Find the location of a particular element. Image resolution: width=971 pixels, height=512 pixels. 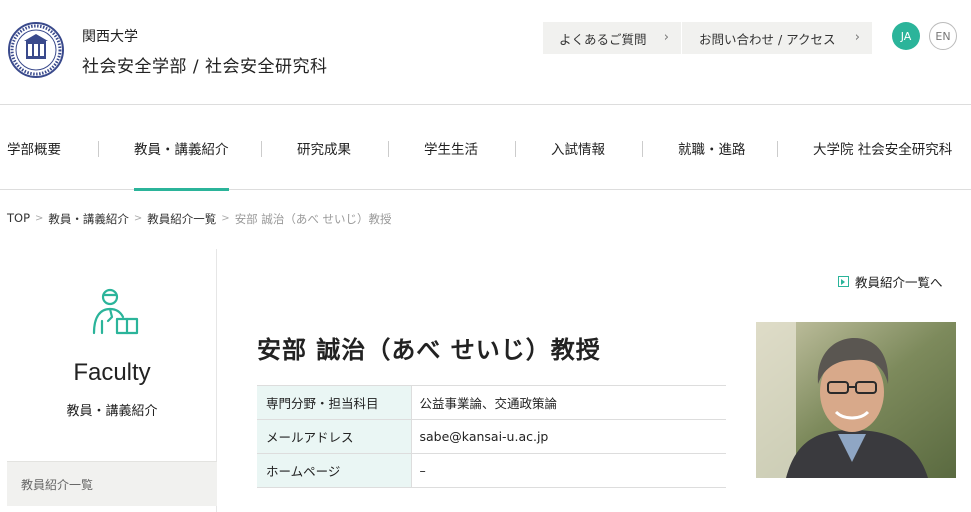

table-row: 専門分野・担当科目 公益事業論、交通政策論 is located at coordinates (491, 402).